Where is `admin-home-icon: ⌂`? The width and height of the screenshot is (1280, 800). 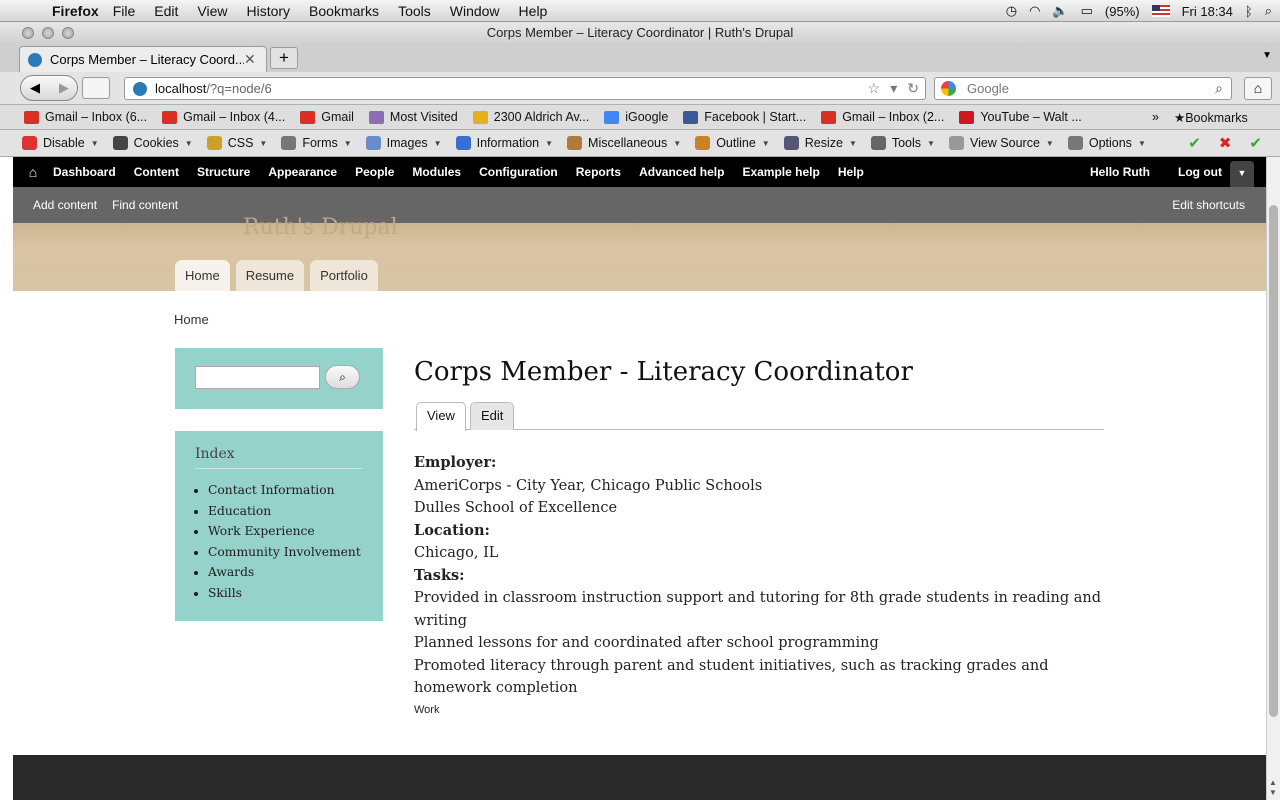
admin-home-icon: ⌂ is located at coordinates (33, 172).